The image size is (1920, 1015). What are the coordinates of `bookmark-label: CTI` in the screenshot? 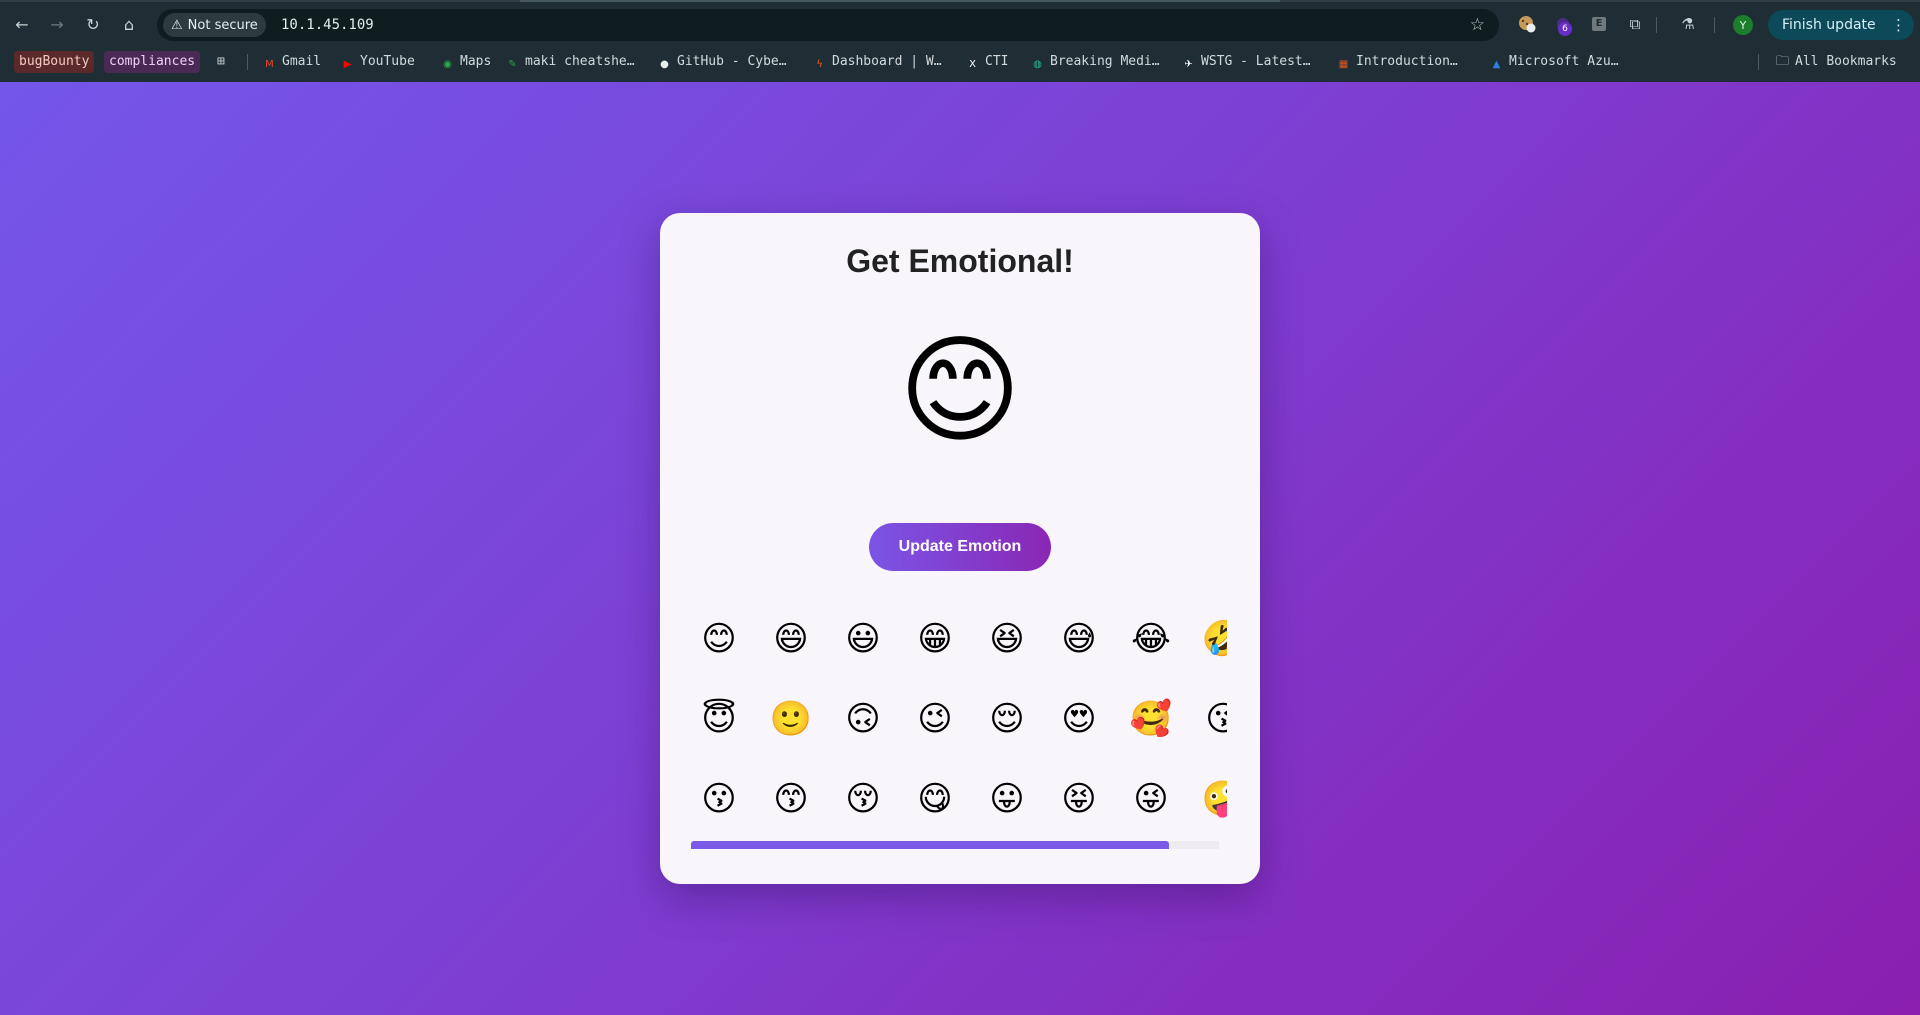 It's located at (997, 61).